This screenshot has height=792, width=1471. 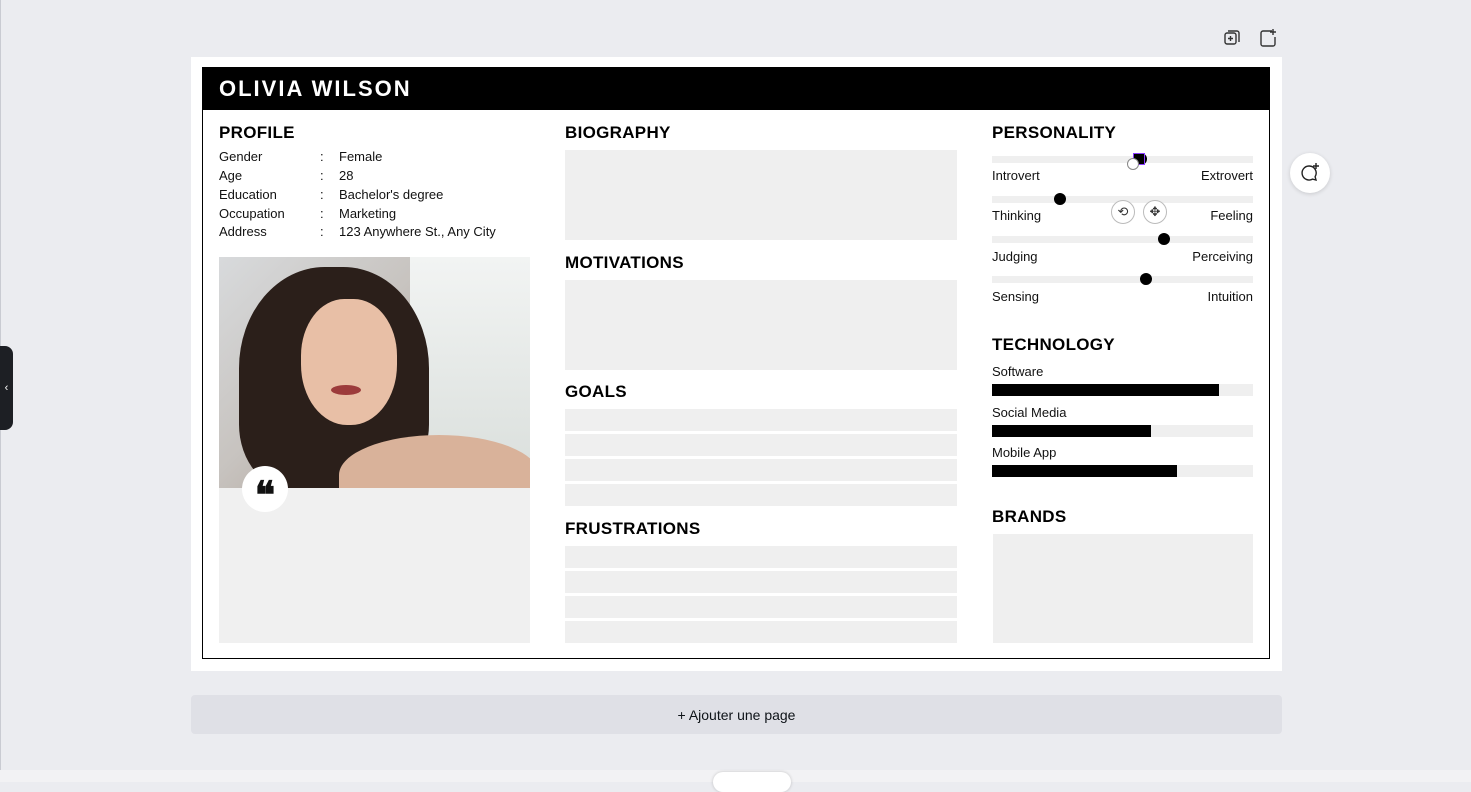 I want to click on frustrations-title: FRUSTRATIONS, so click(x=633, y=529).